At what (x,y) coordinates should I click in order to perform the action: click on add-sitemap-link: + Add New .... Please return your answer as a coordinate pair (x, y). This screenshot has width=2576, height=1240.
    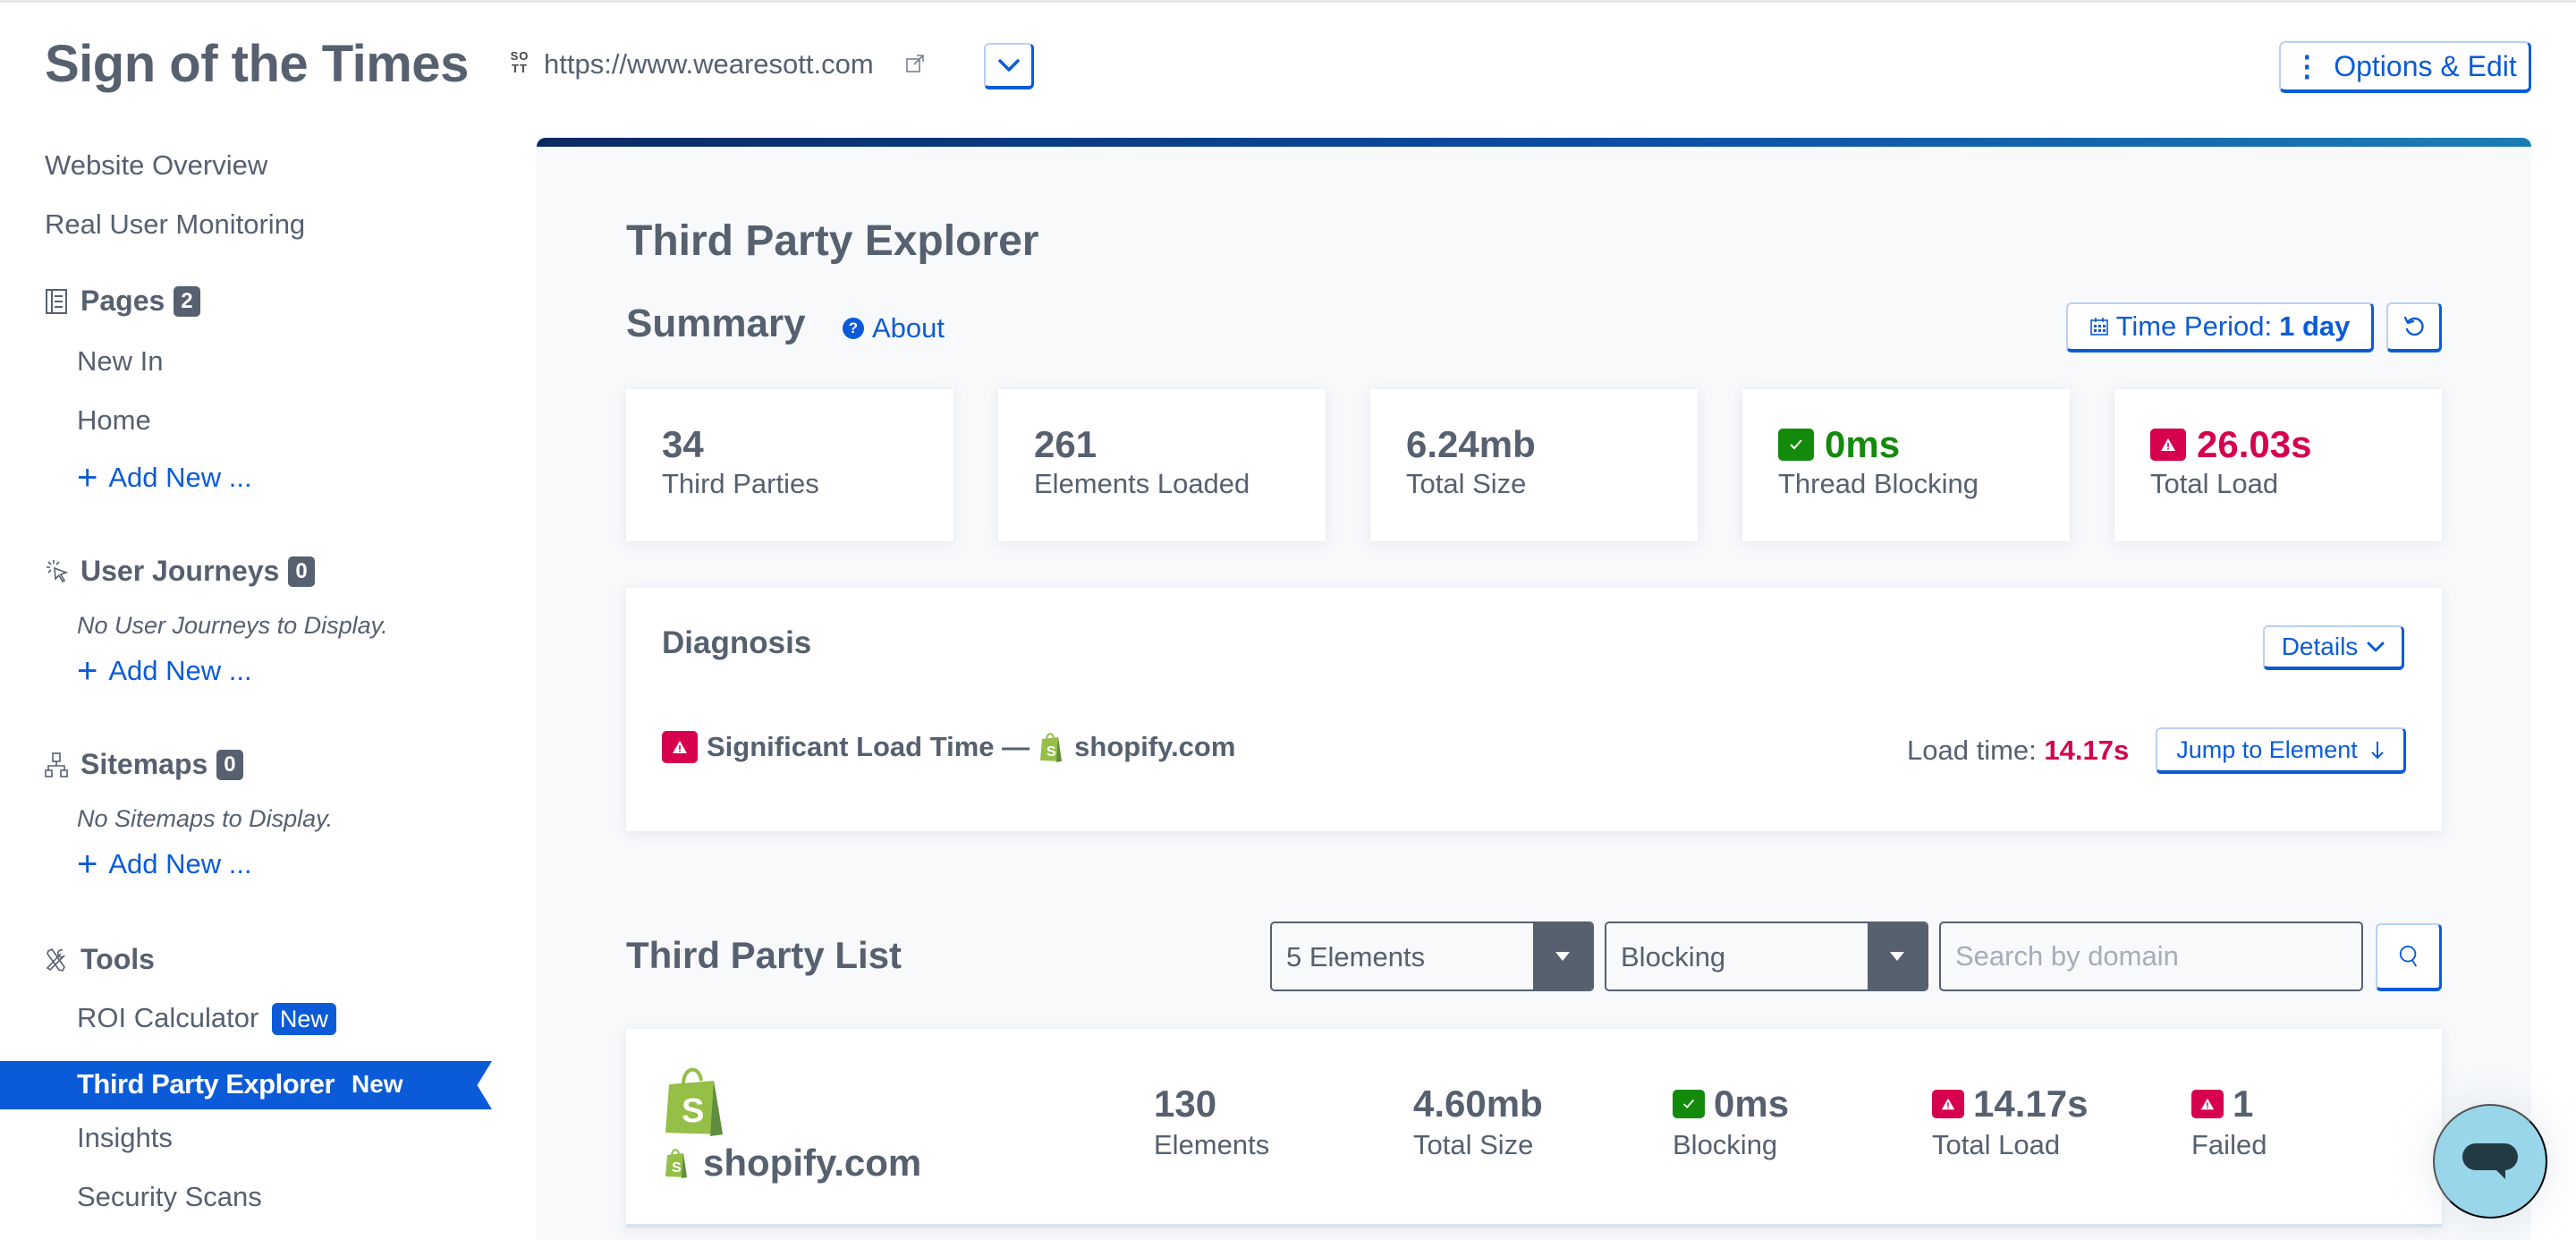
    Looking at the image, I should click on (164, 864).